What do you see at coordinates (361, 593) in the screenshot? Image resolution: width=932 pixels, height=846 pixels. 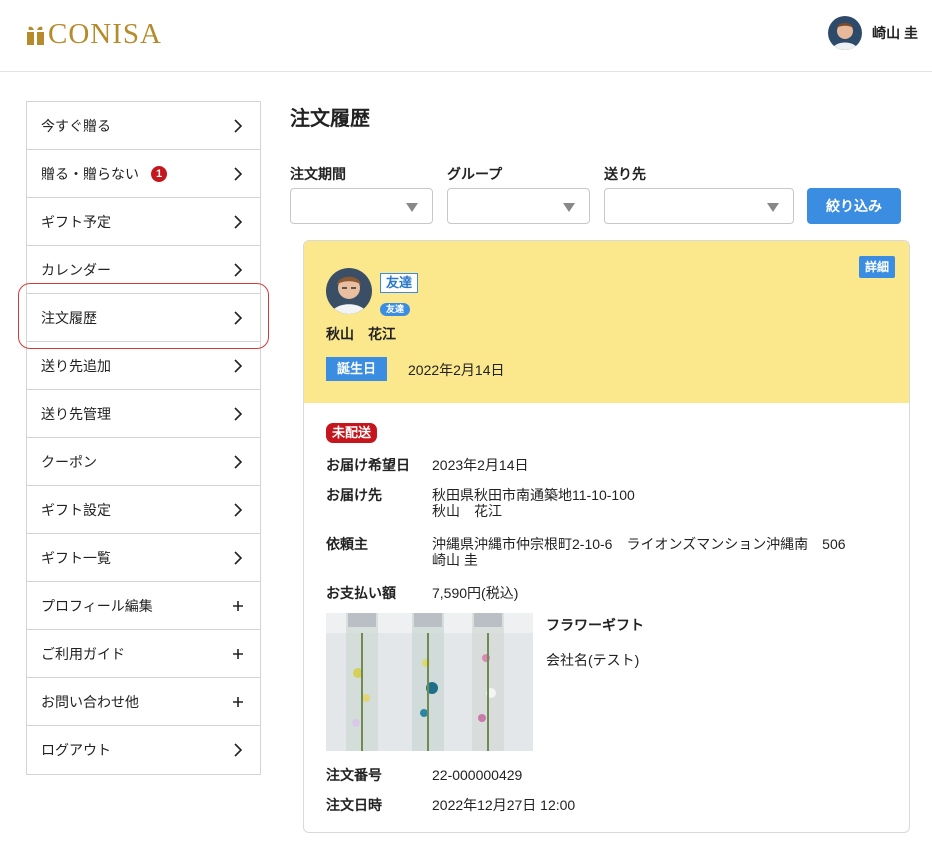 I see `payment-label: お支払い額` at bounding box center [361, 593].